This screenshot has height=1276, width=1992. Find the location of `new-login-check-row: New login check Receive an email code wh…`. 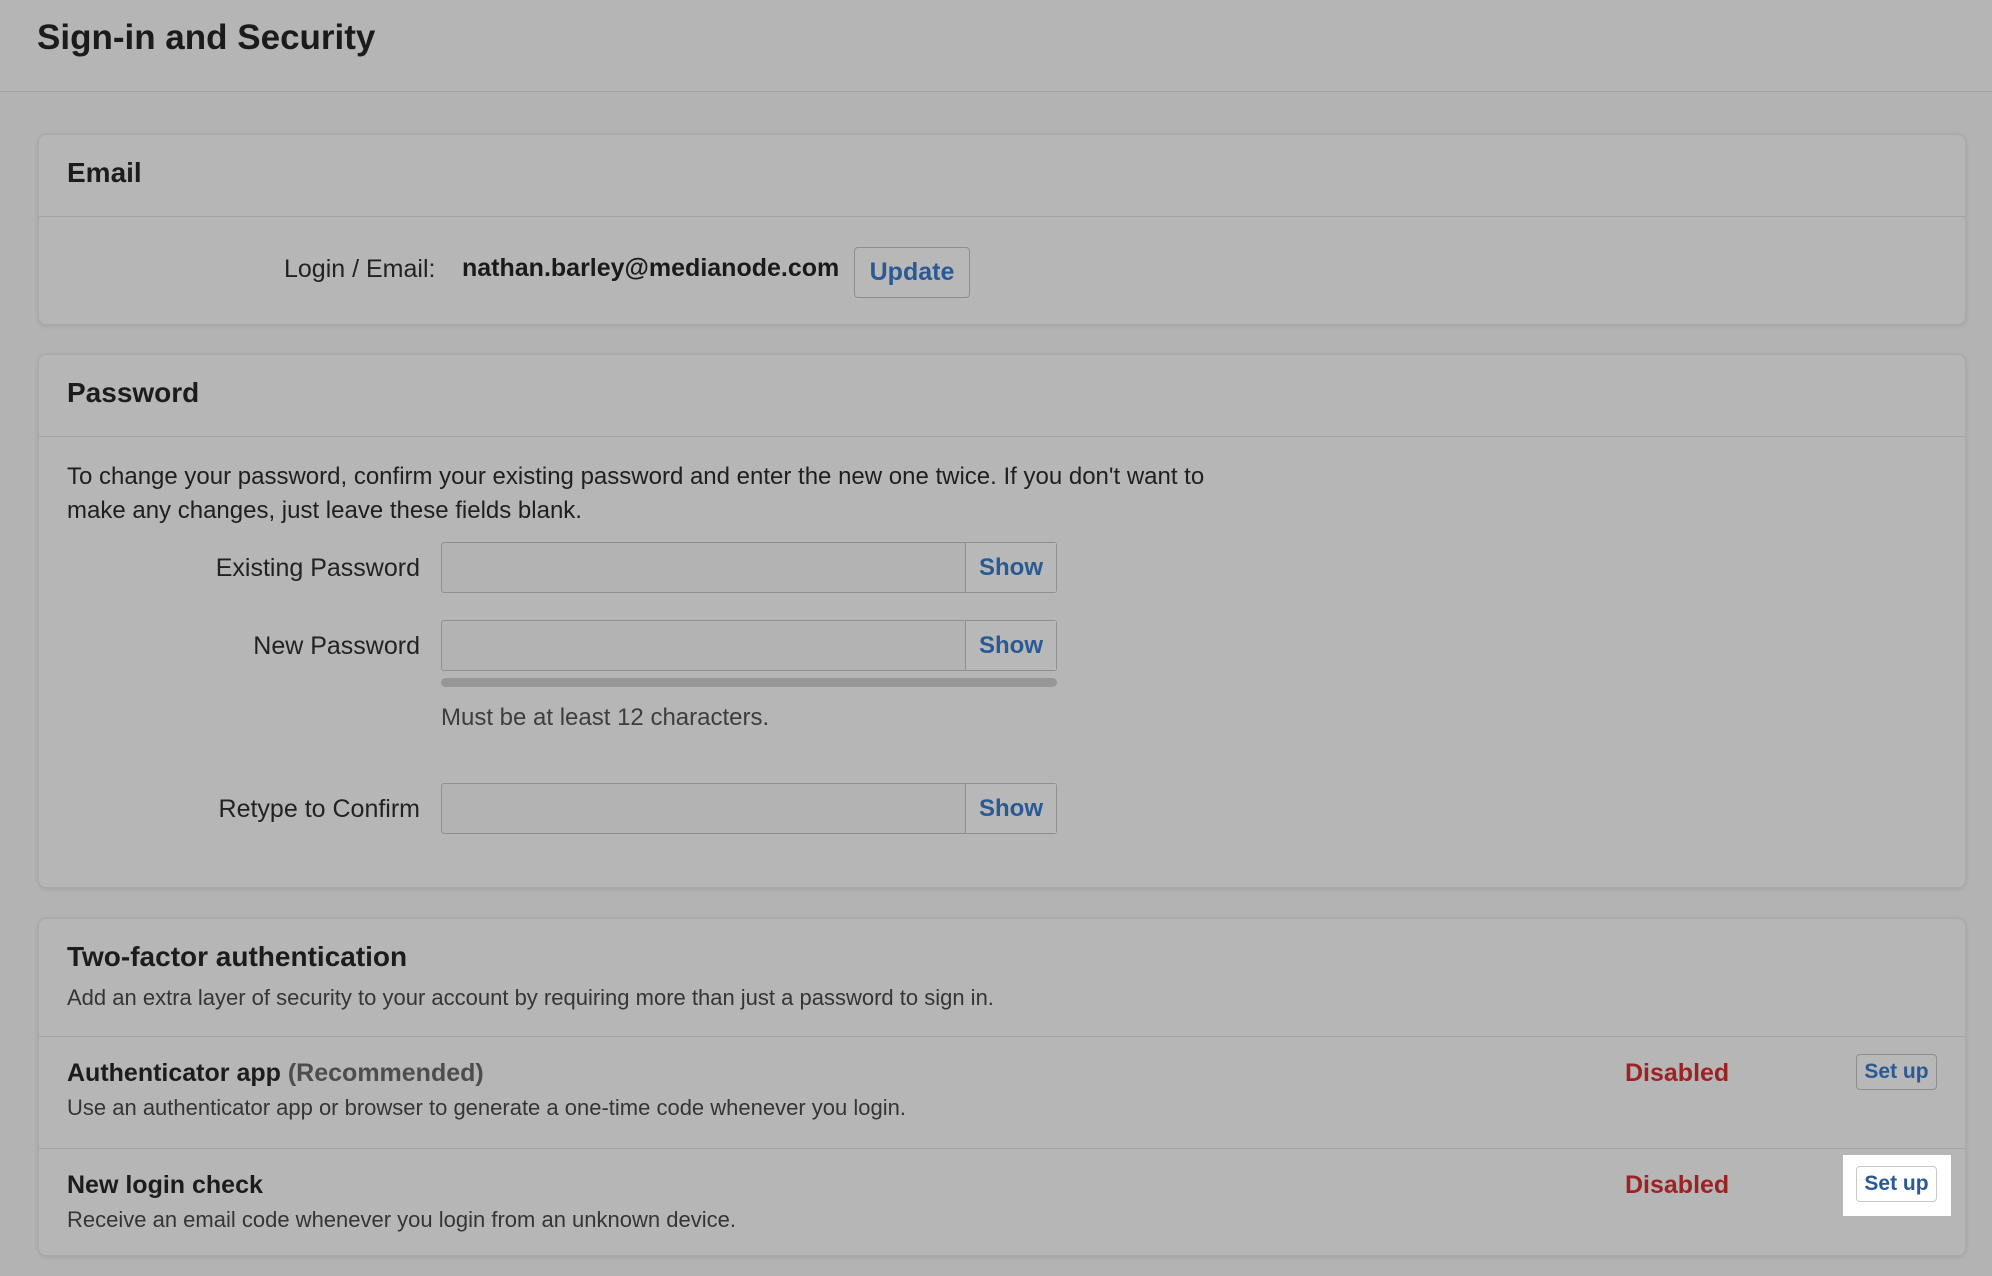

new-login-check-row: New login check Receive an email code wh… is located at coordinates (1002, 1203).